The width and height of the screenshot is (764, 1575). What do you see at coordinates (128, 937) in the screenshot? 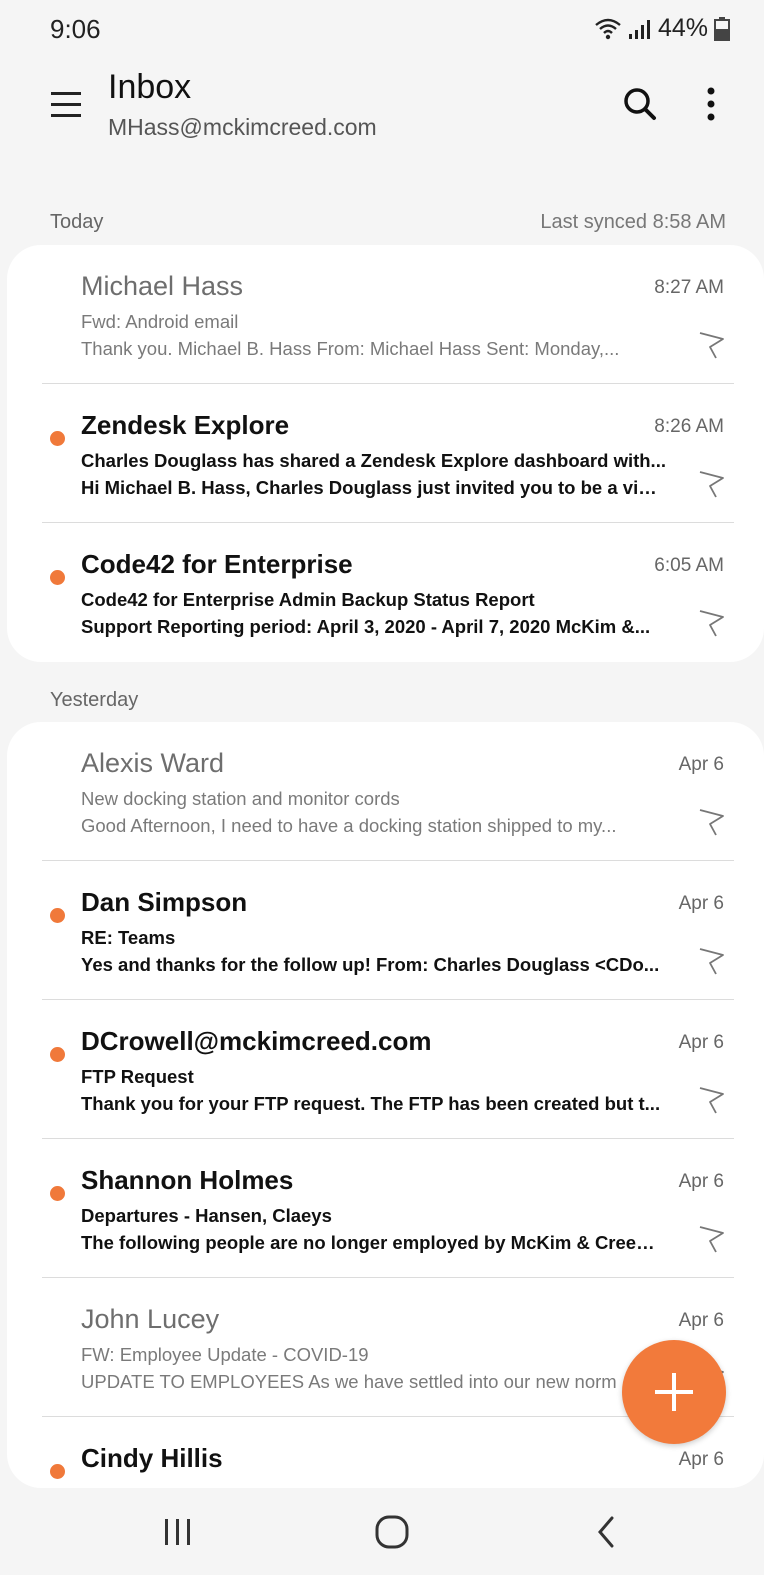
I see `email-subject: RE: Teams` at bounding box center [128, 937].